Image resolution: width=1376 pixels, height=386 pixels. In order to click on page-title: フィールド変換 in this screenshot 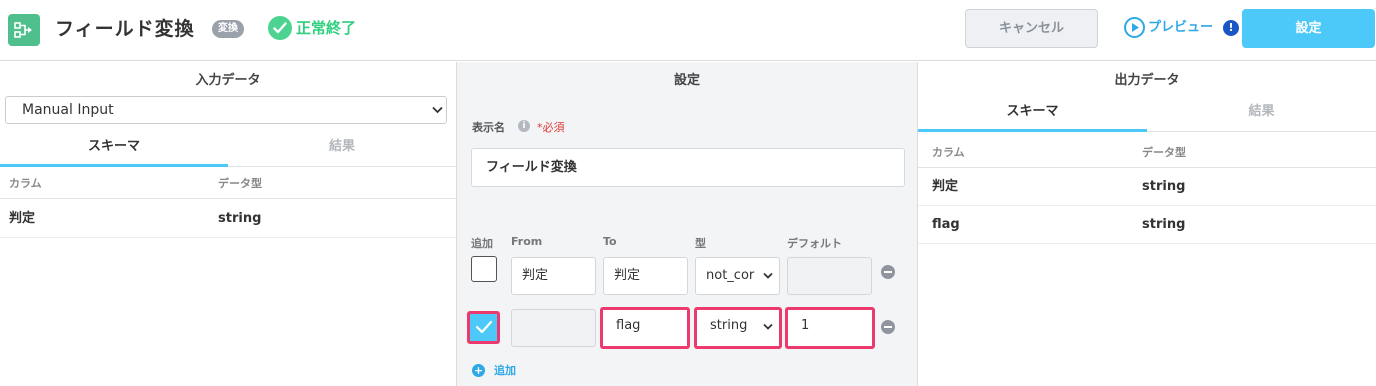, I will do `click(125, 29)`.